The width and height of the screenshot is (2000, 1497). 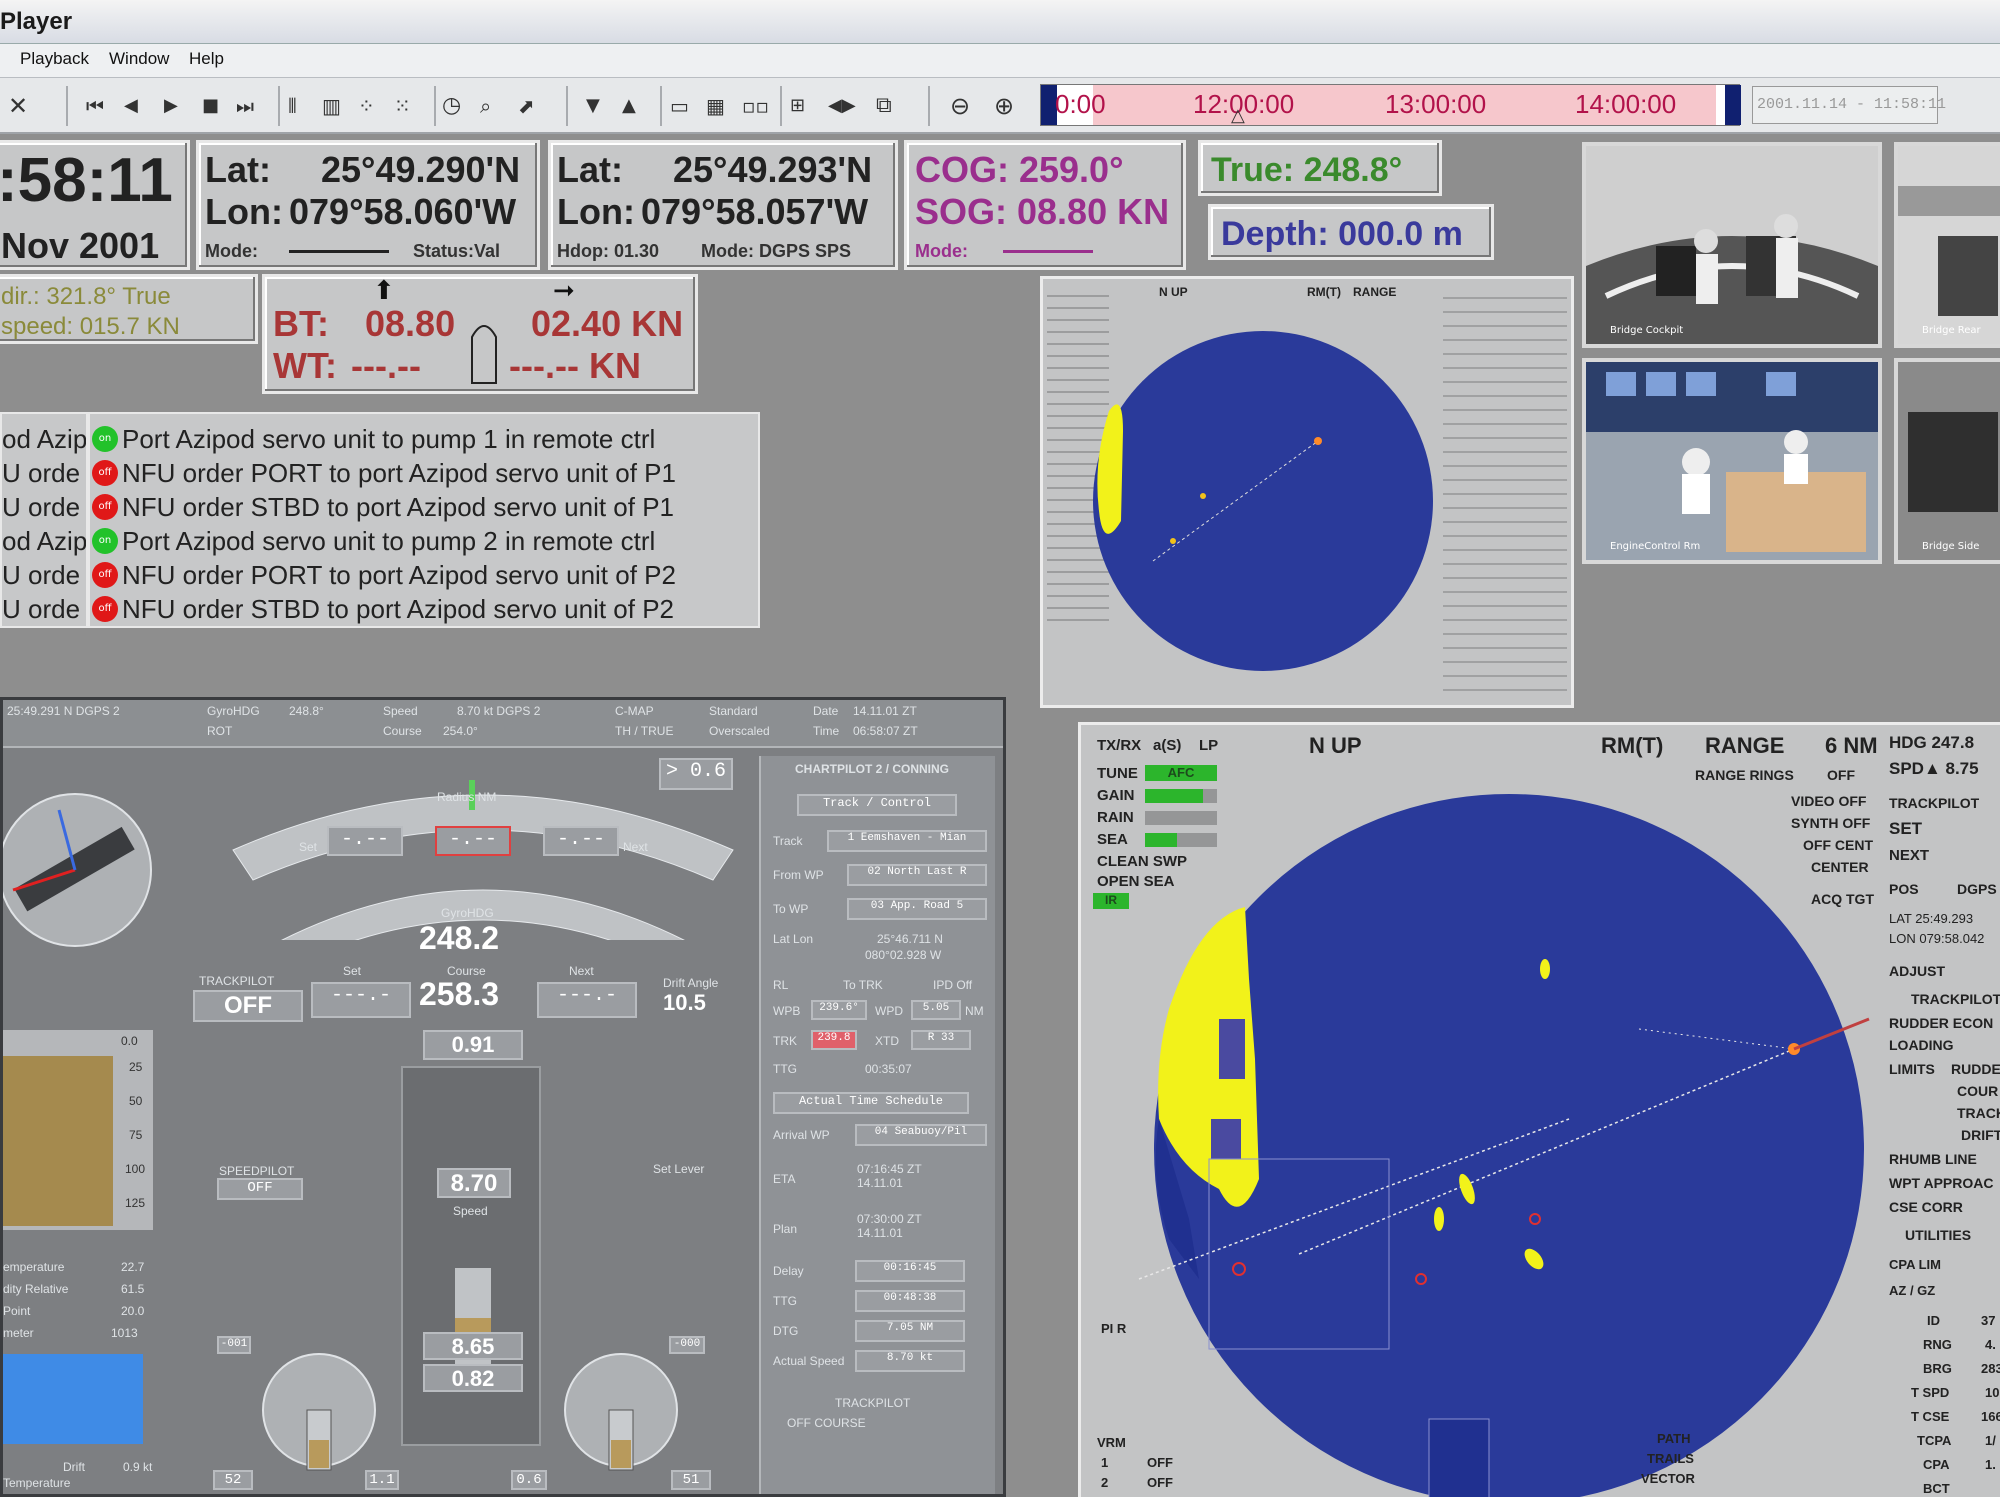 I want to click on window-icon: ▭, so click(x=679, y=106).